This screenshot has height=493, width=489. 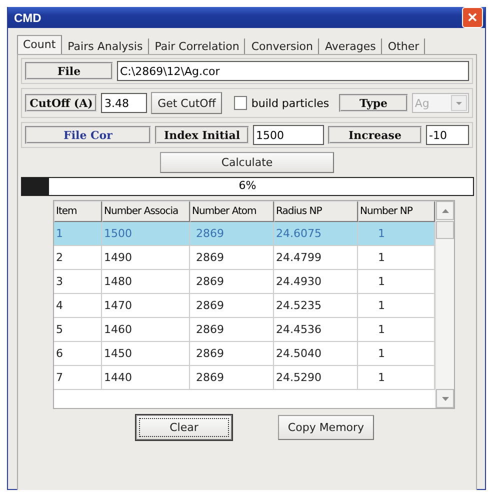 What do you see at coordinates (146, 378) in the screenshot?
I see `table-cell: 1440` at bounding box center [146, 378].